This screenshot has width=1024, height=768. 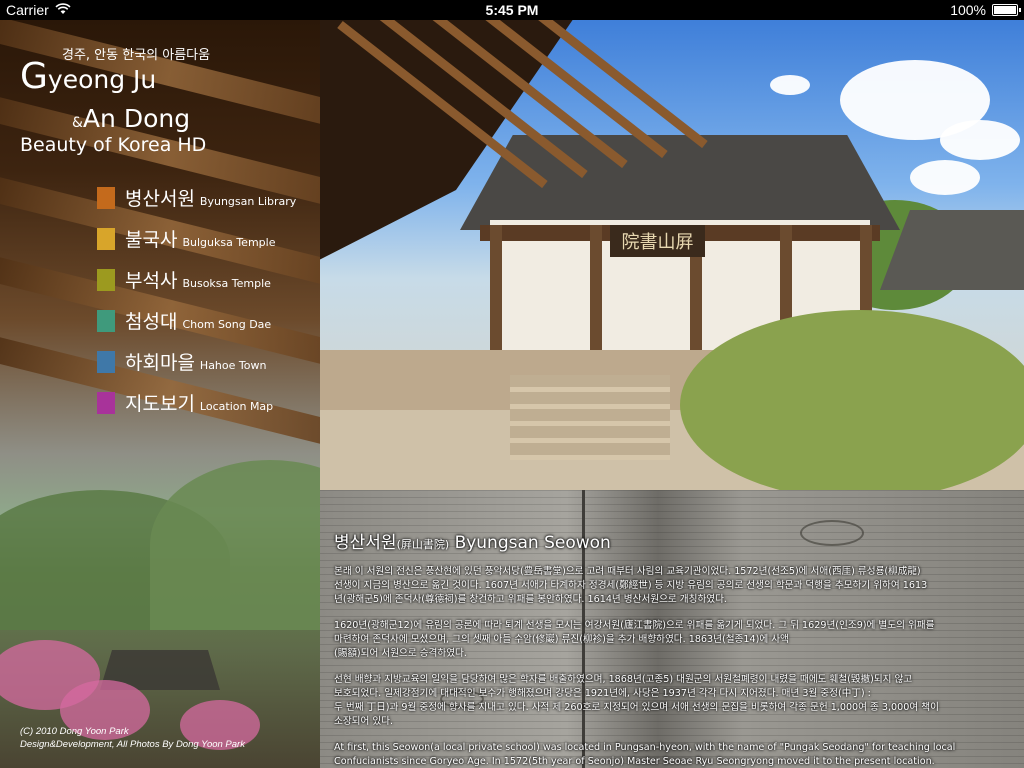 I want to click on menu-item-english: Chom Song Dae, so click(x=227, y=324).